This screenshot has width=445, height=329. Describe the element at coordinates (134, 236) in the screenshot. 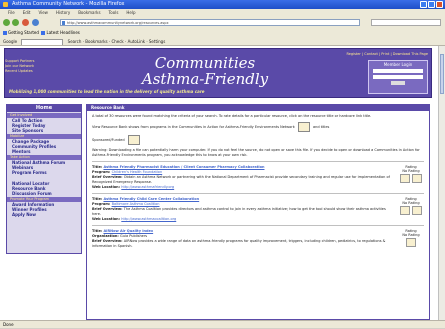

I see `resource-organization: Guia Publishers` at that location.